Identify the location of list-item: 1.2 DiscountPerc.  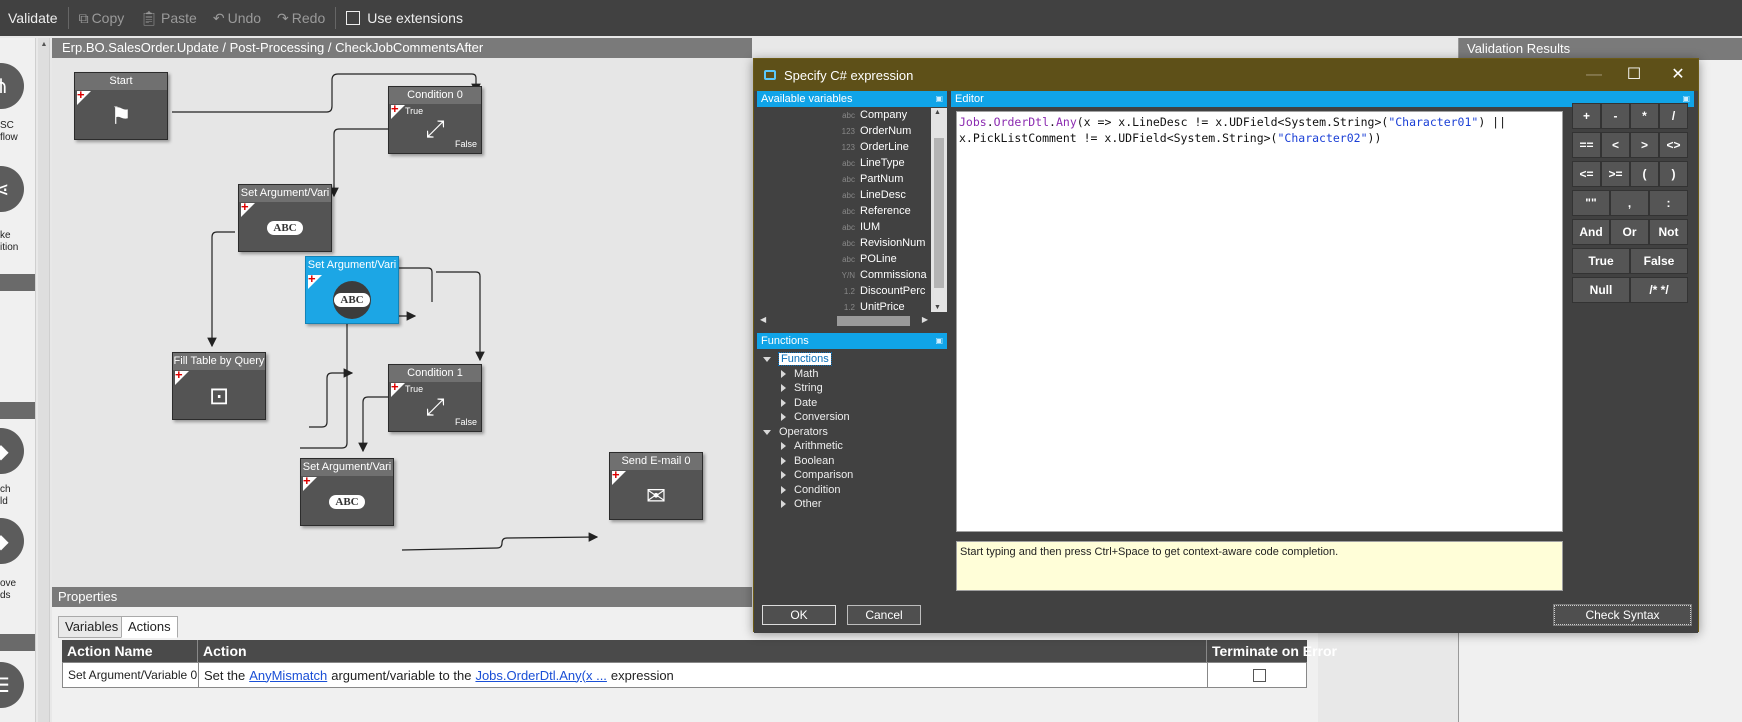
(844, 292).